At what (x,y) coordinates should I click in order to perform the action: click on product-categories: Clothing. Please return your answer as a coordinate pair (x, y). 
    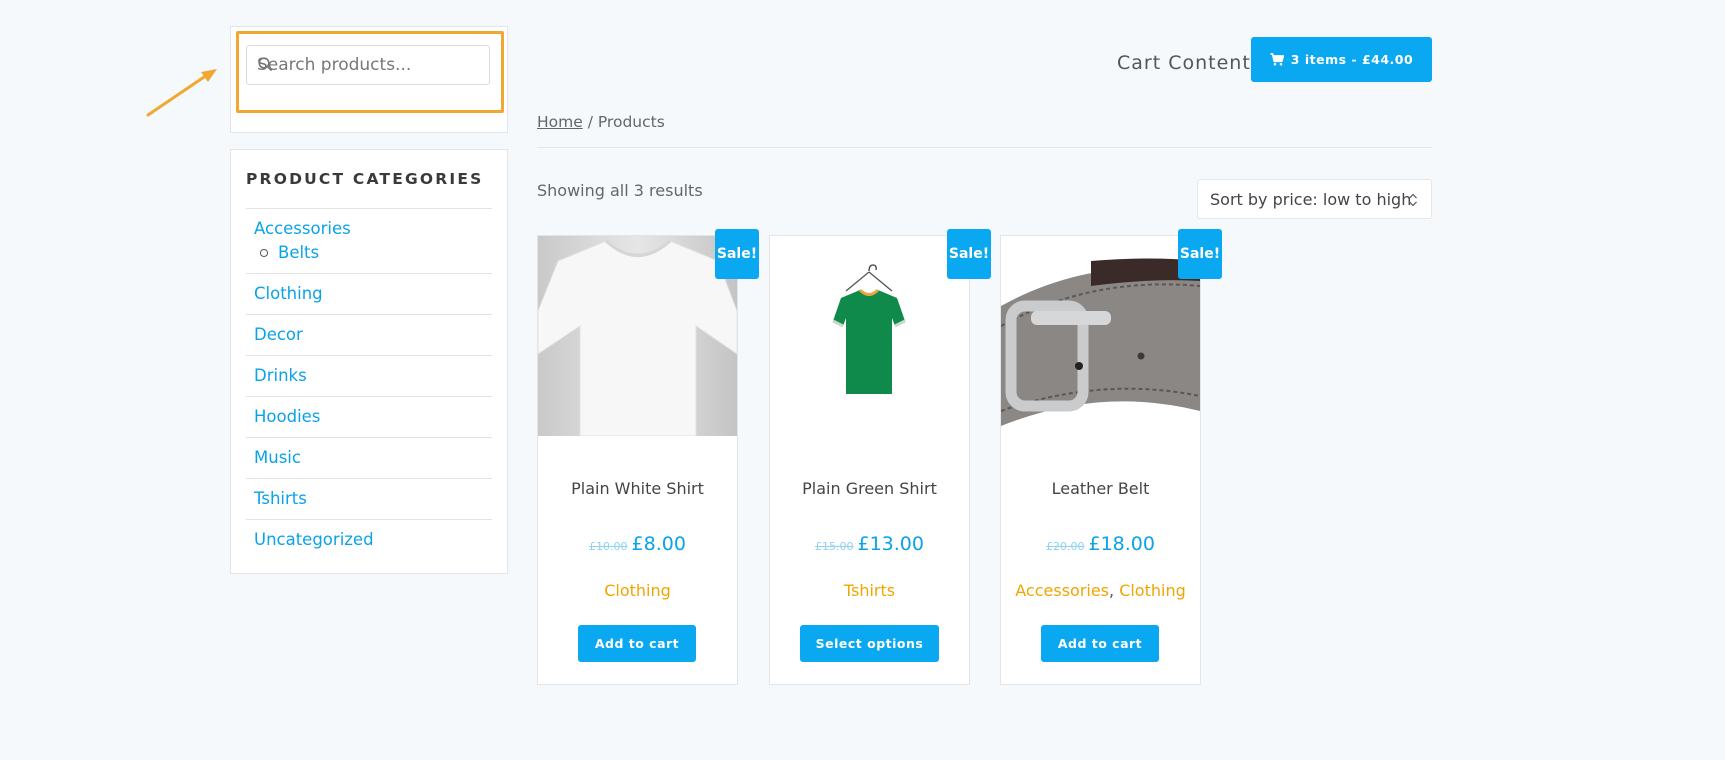
    Looking at the image, I should click on (637, 590).